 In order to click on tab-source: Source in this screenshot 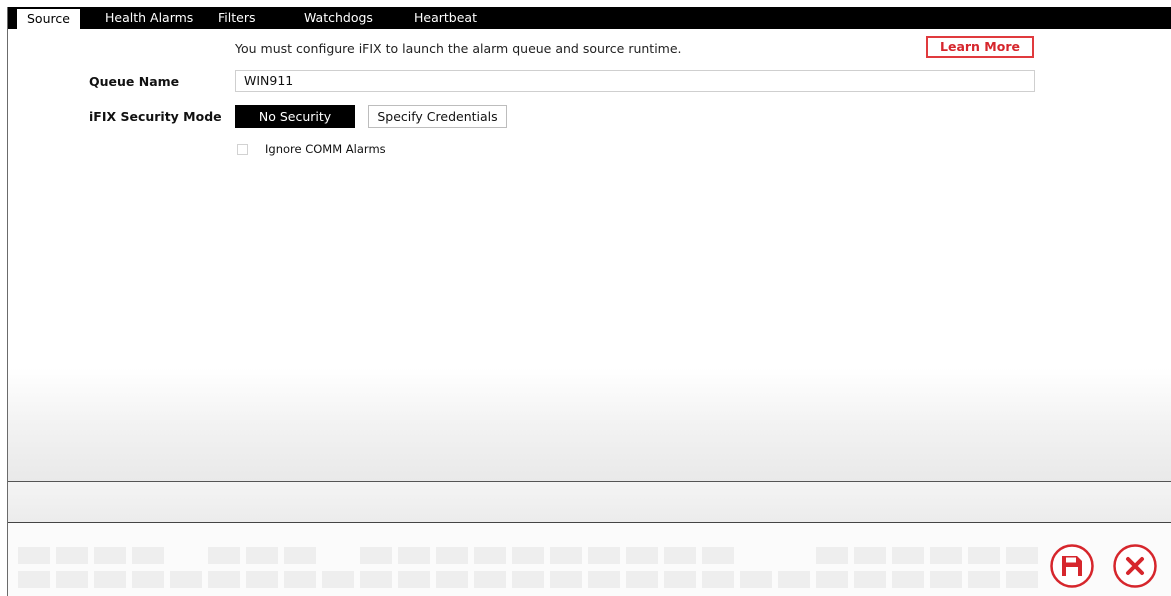, I will do `click(48, 18)`.